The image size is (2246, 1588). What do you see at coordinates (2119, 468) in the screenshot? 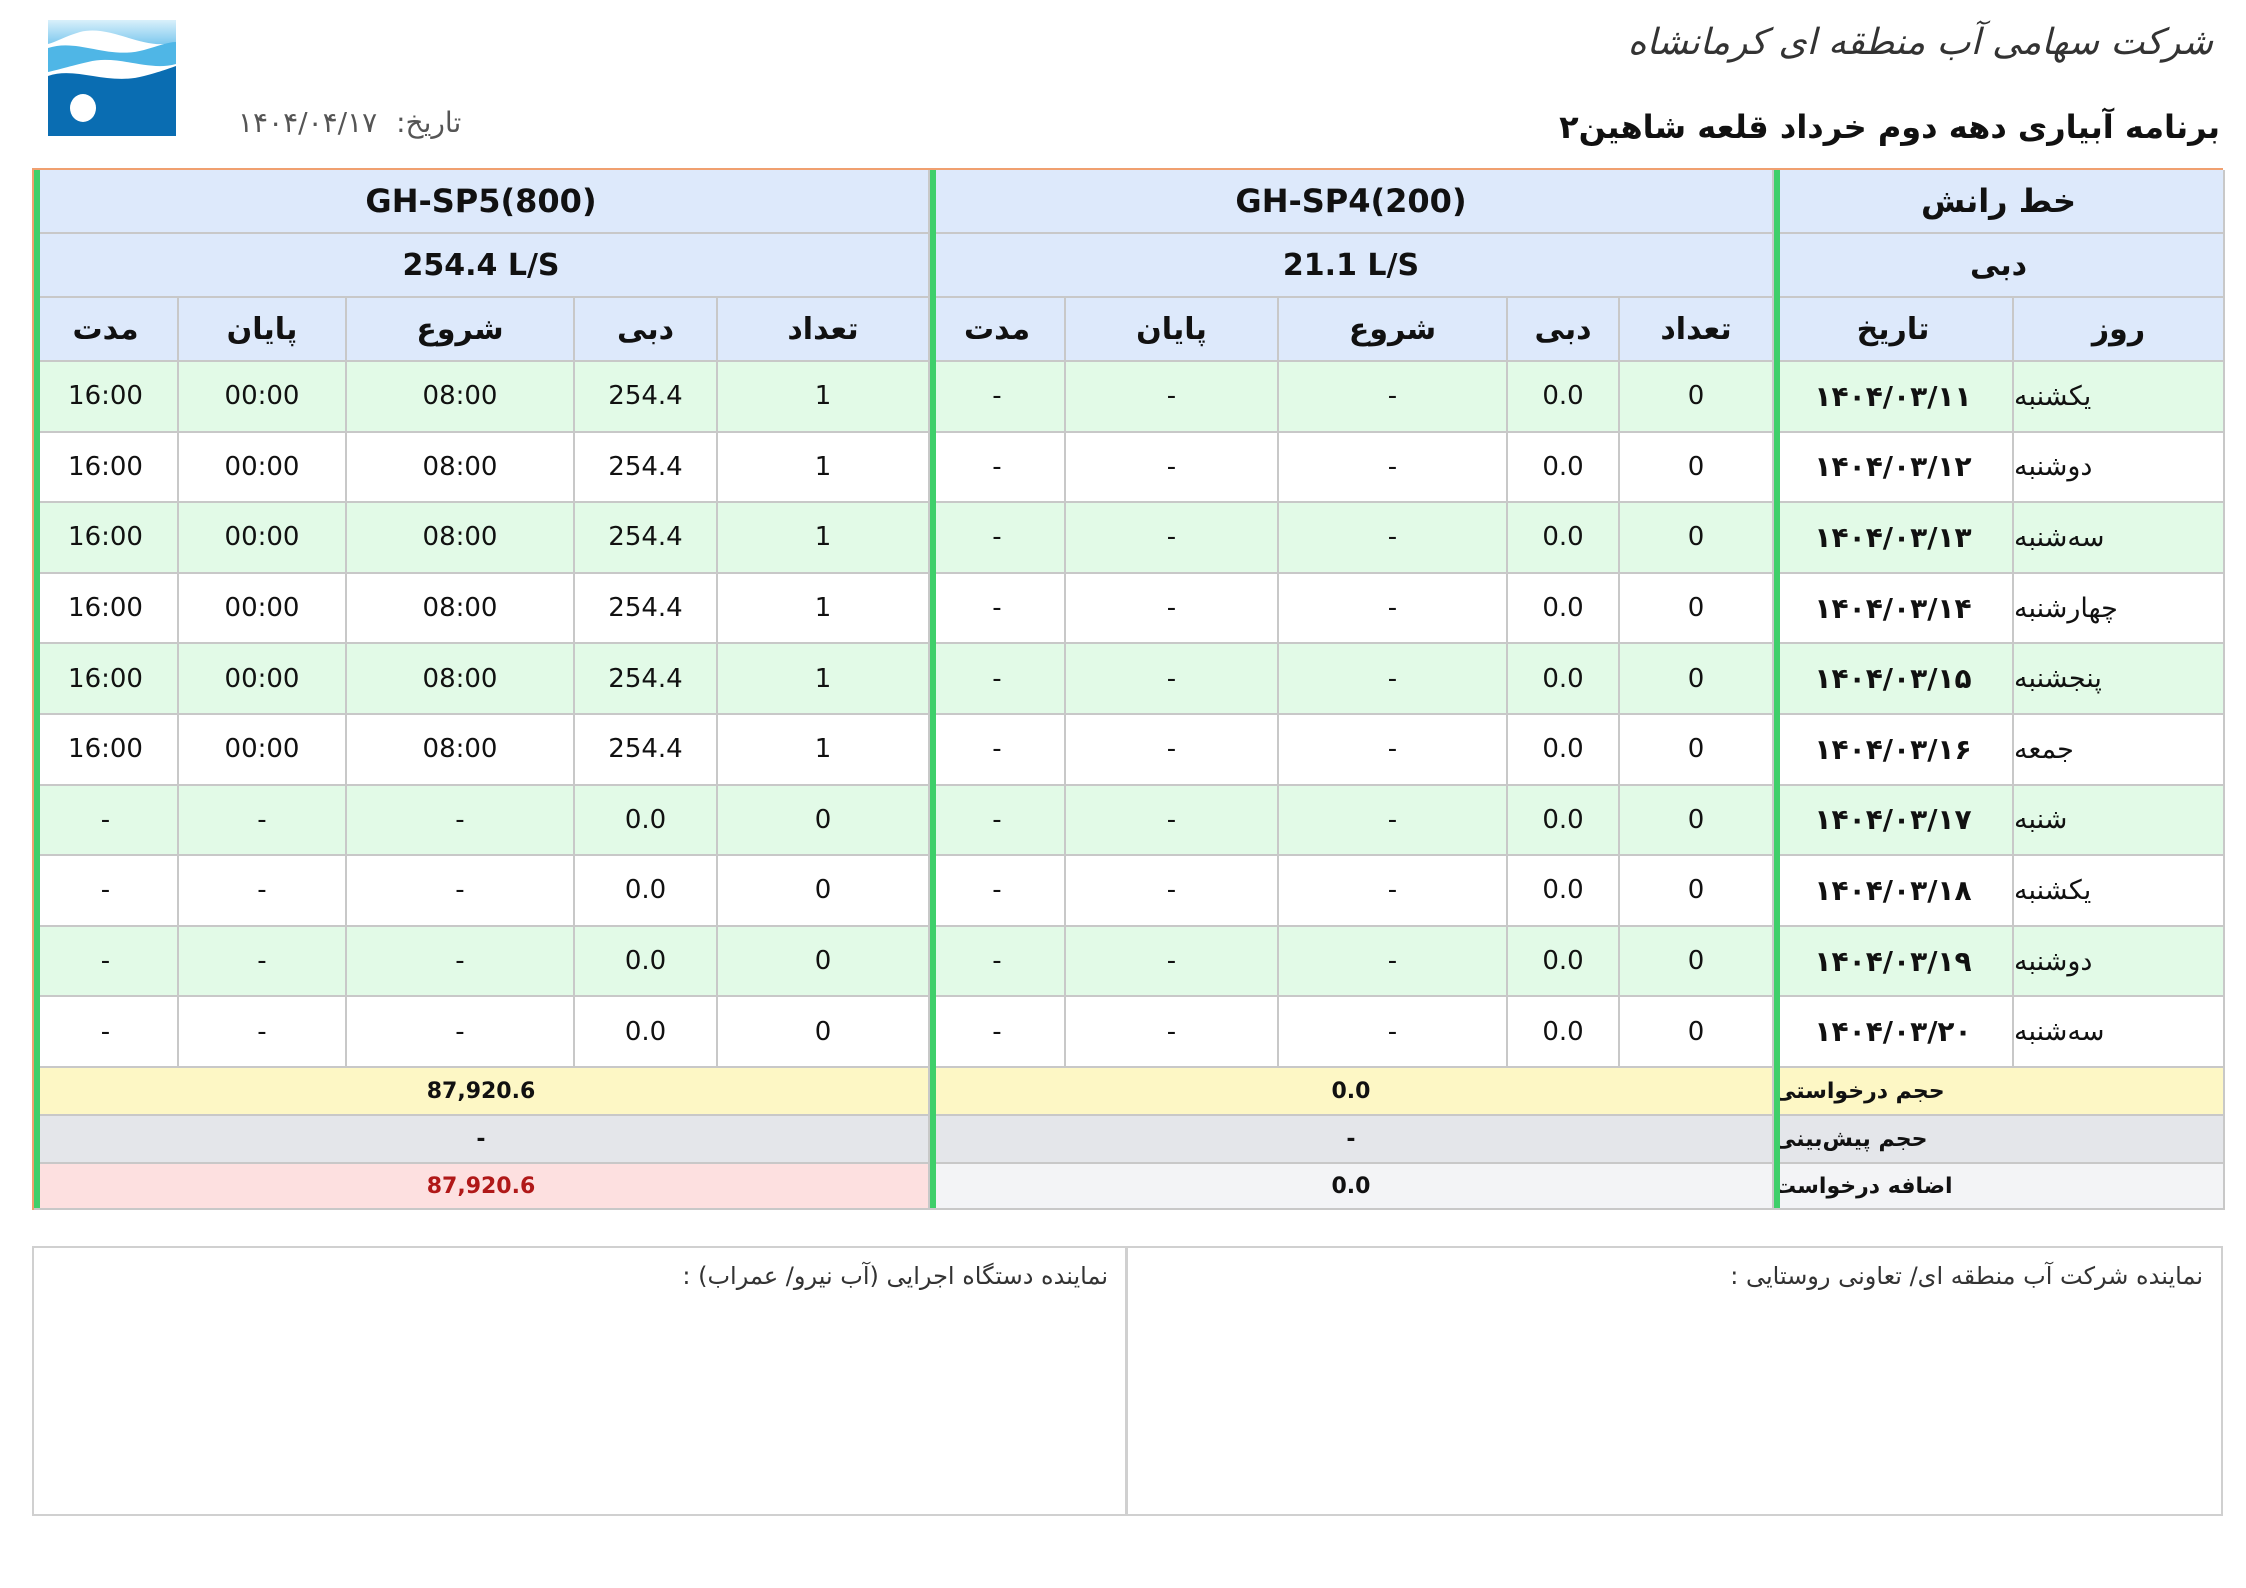
I see `row-day: دوشنبه` at bounding box center [2119, 468].